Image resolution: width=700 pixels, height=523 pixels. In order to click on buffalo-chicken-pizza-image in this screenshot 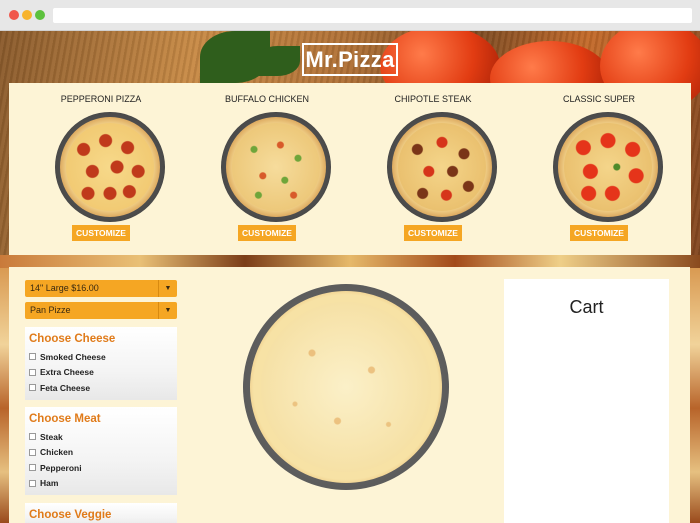, I will do `click(276, 167)`.